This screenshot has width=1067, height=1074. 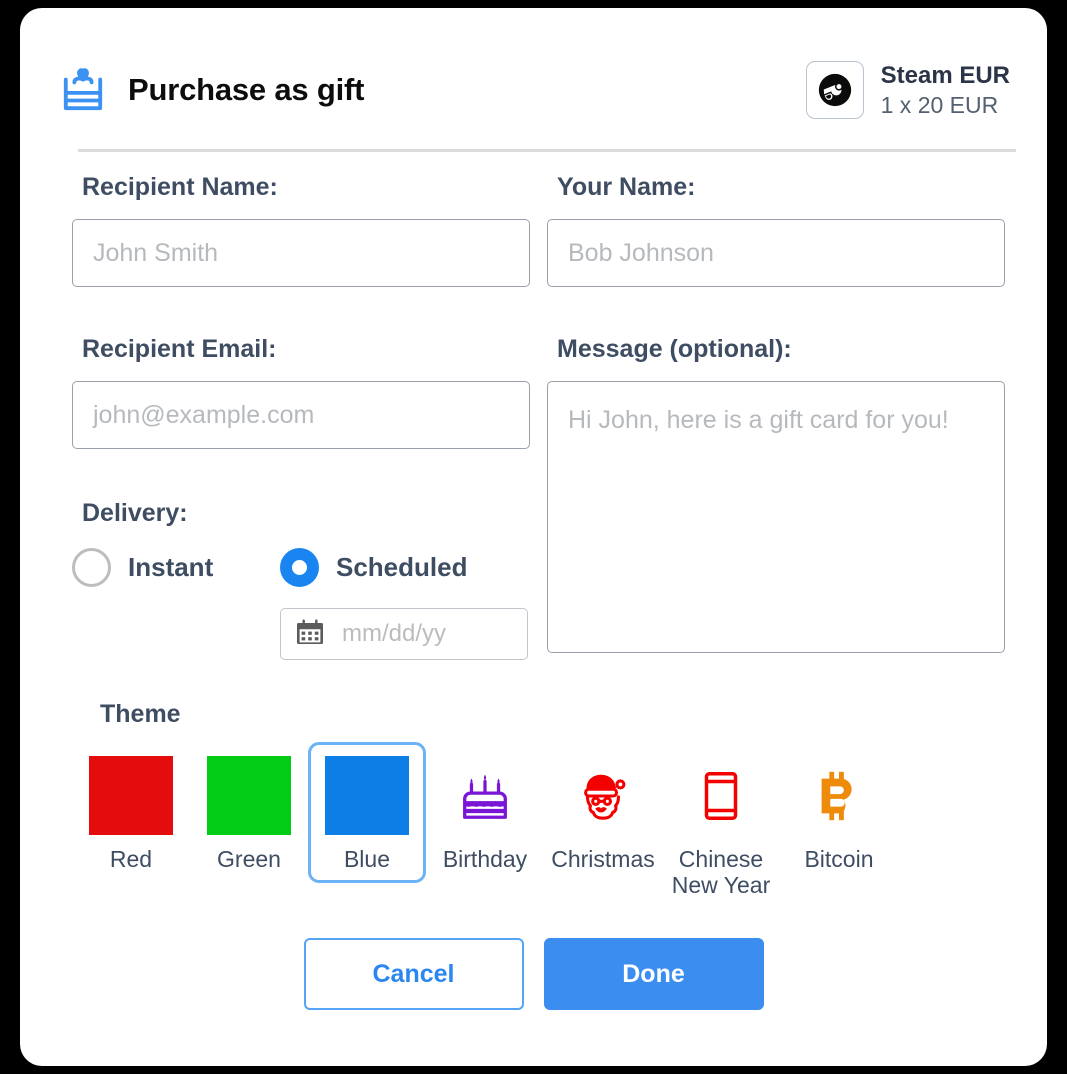 I want to click on theme-option-red: Red, so click(x=131, y=813).